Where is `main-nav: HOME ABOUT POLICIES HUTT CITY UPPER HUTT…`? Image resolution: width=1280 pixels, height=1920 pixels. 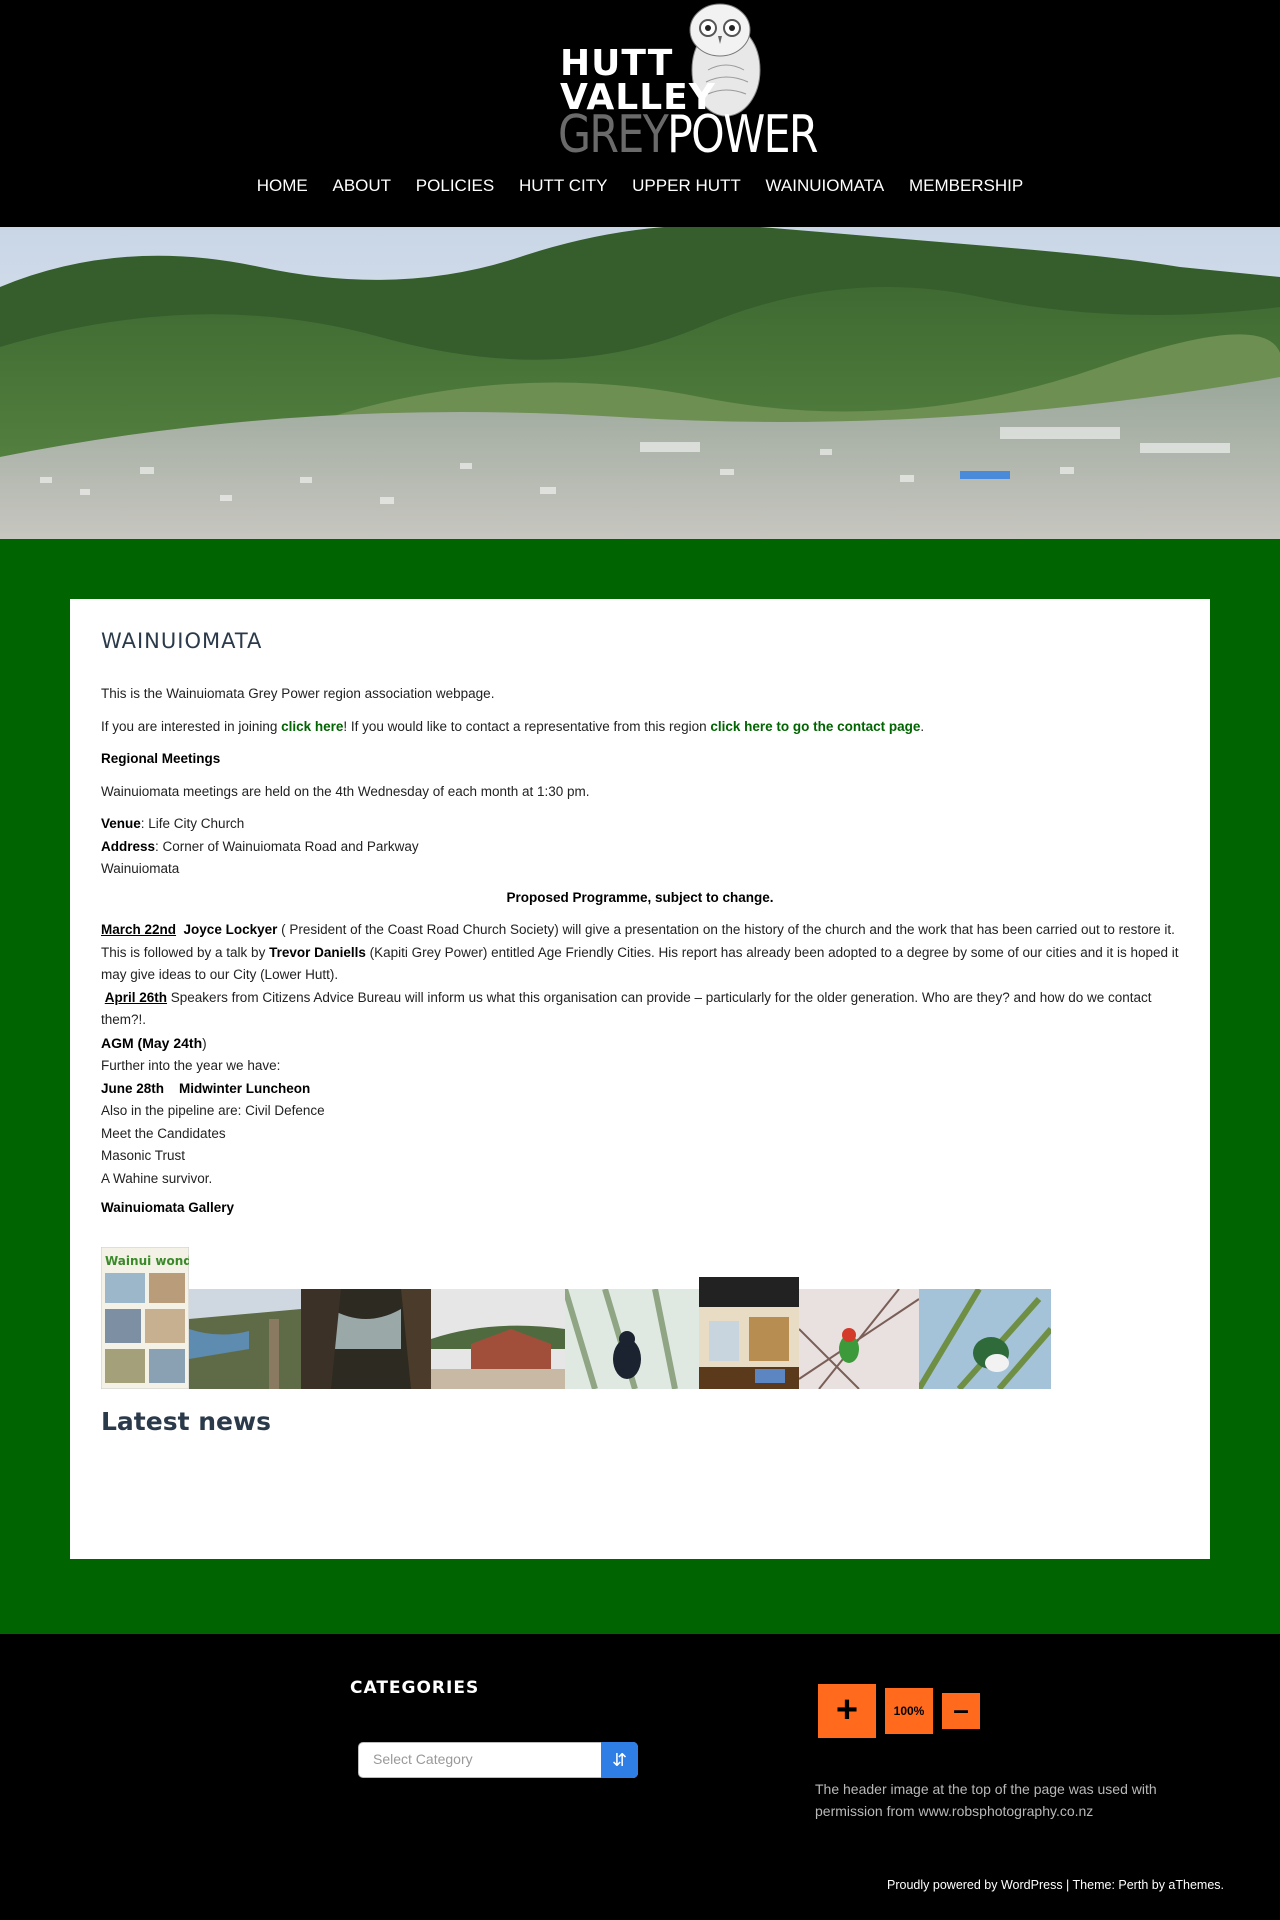 main-nav: HOME ABOUT POLICIES HUTT CITY UPPER HUTT… is located at coordinates (640, 186).